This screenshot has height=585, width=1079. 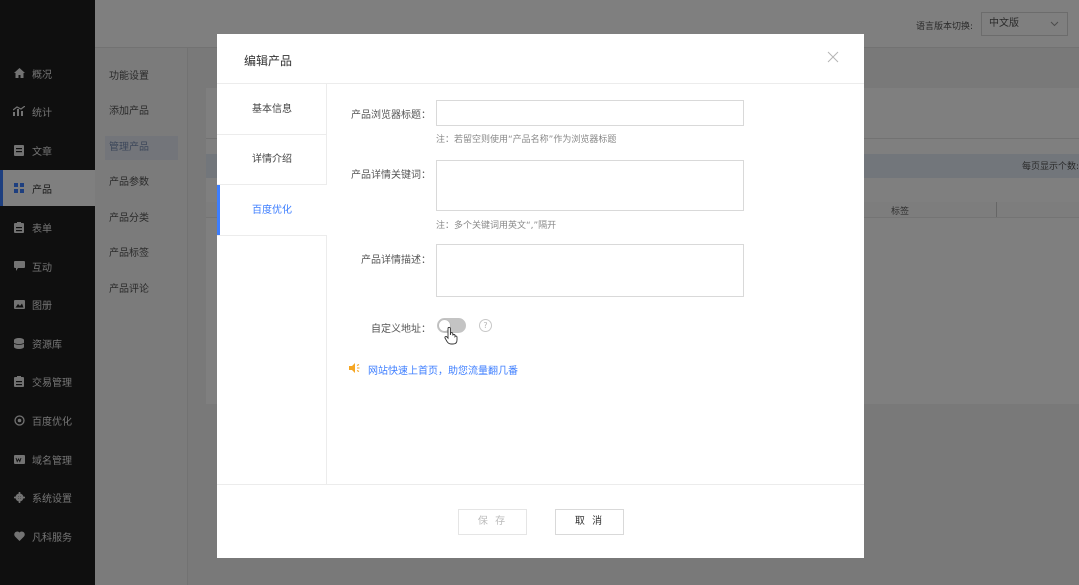 I want to click on tab-details: 详情介绍, so click(x=272, y=159).